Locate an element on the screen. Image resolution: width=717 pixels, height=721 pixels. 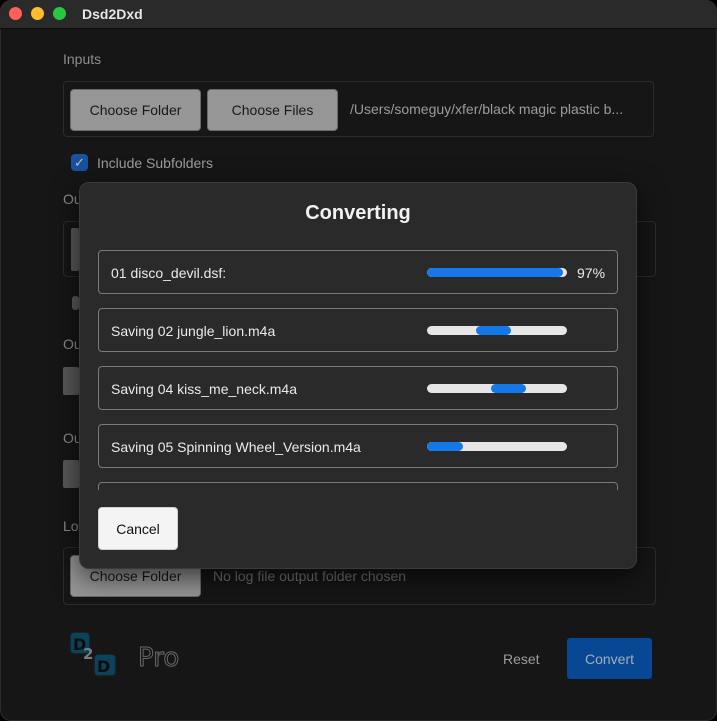
job-row: Saving 02 jungle_lion.m4a is located at coordinates (358, 330).